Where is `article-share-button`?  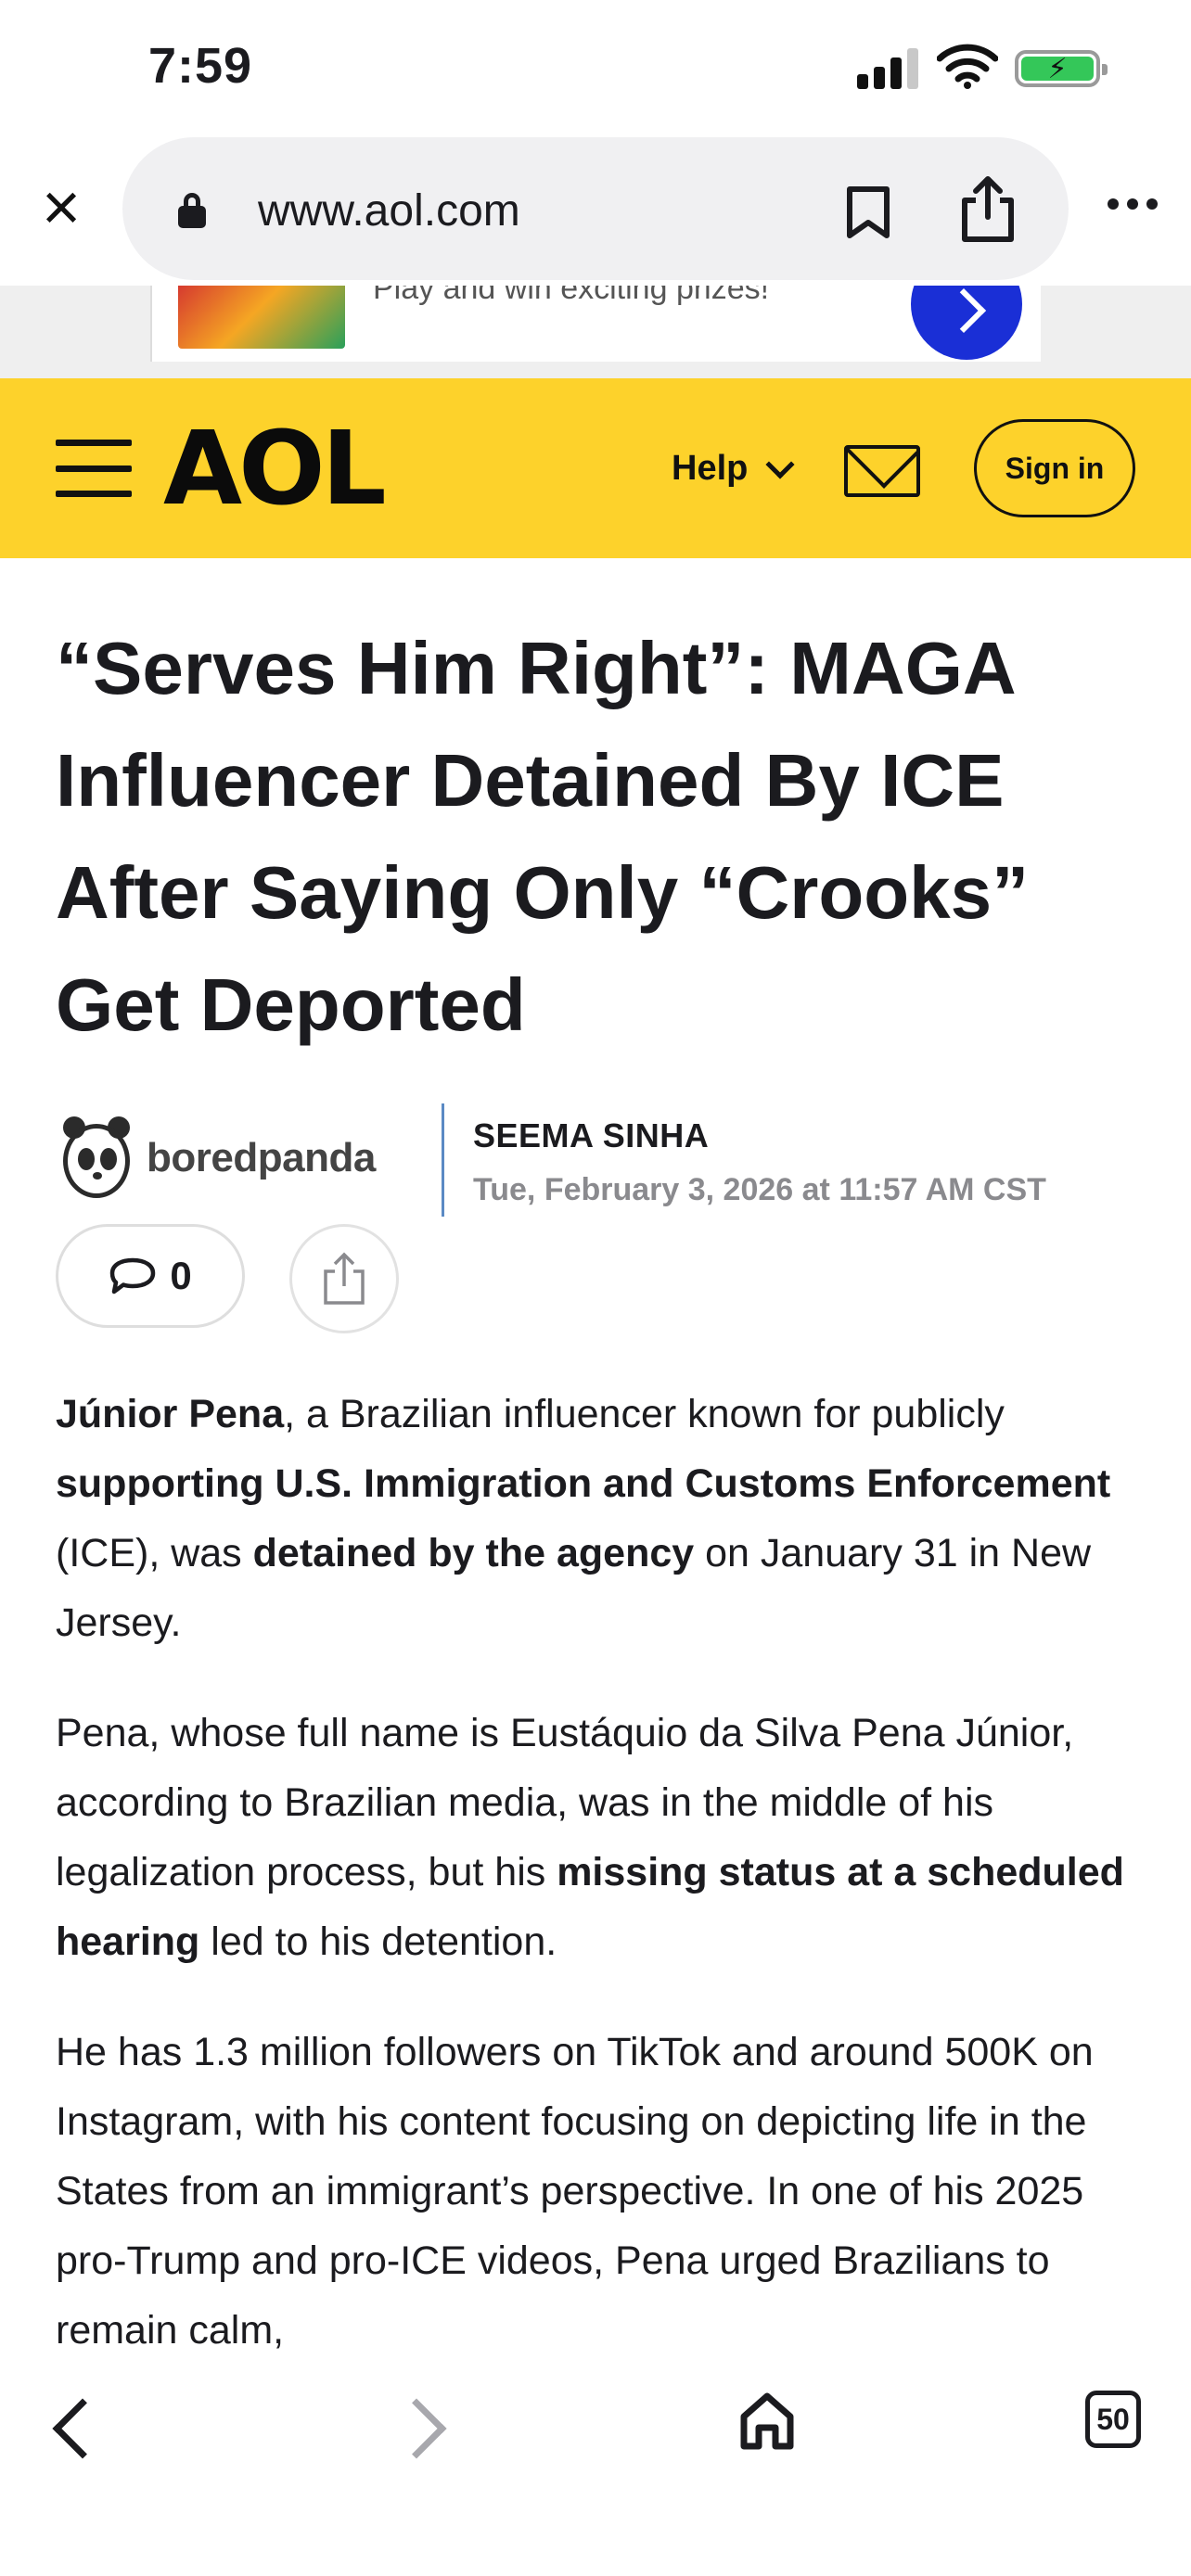
article-share-button is located at coordinates (344, 1278).